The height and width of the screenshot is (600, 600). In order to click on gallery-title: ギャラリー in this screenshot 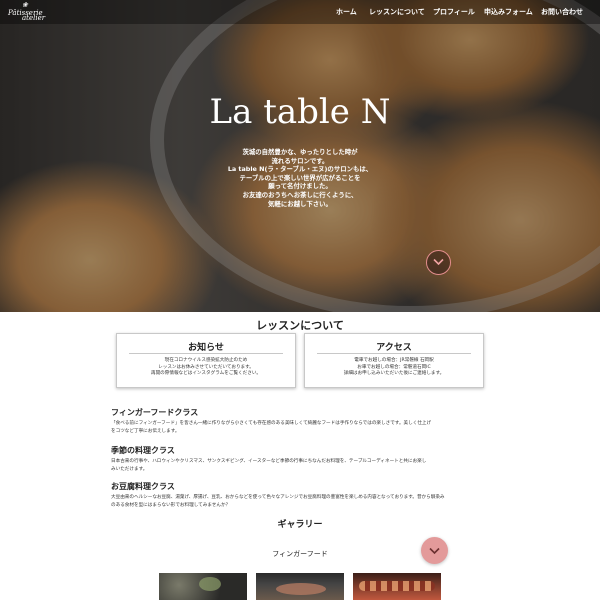, I will do `click(300, 525)`.